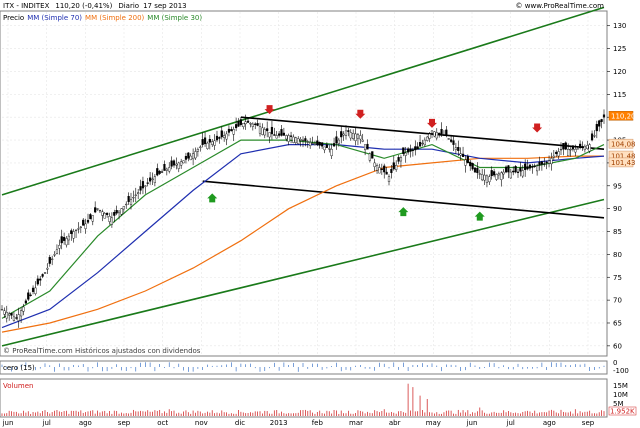 The image size is (640, 428). I want to click on y-tick-label: 115, so click(619, 95).